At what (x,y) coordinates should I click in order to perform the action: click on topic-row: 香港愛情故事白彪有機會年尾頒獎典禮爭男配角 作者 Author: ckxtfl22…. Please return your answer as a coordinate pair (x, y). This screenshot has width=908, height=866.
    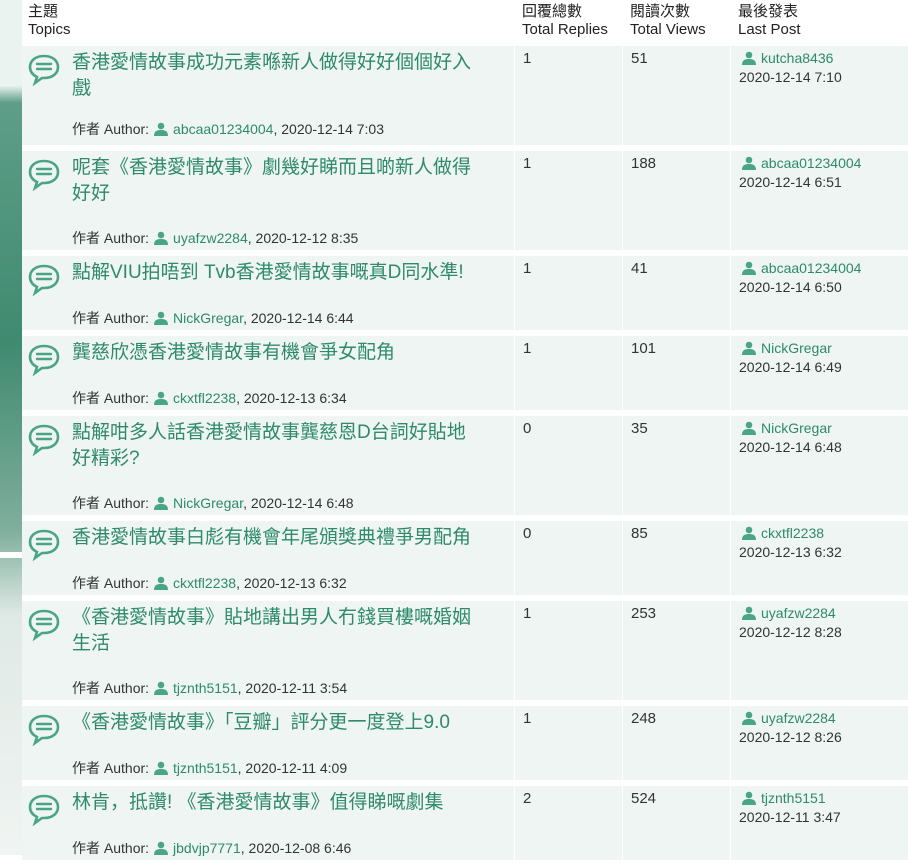
    Looking at the image, I should click on (465, 558).